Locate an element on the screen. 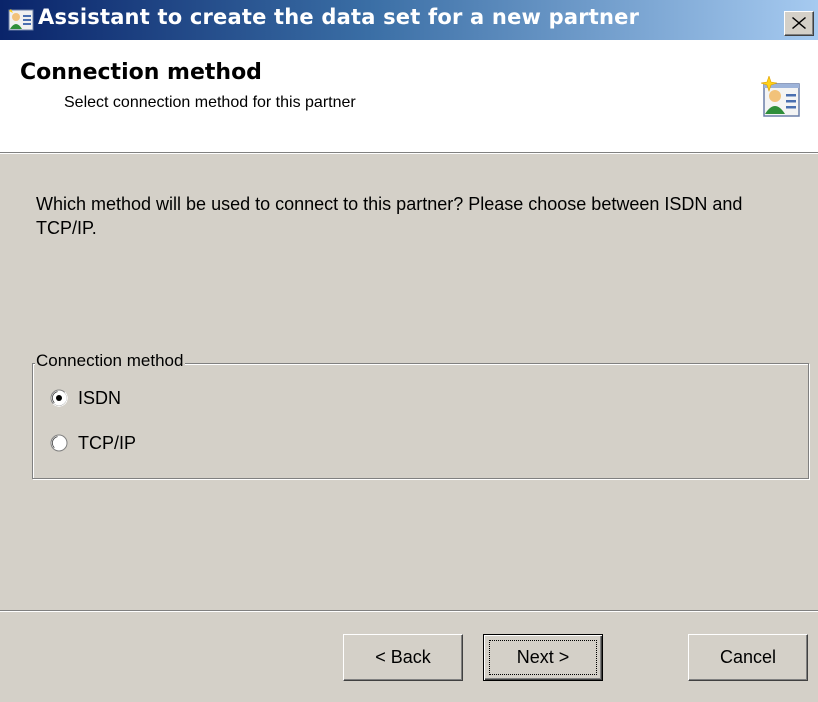 The image size is (818, 702). next-button: Next > is located at coordinates (543, 657).